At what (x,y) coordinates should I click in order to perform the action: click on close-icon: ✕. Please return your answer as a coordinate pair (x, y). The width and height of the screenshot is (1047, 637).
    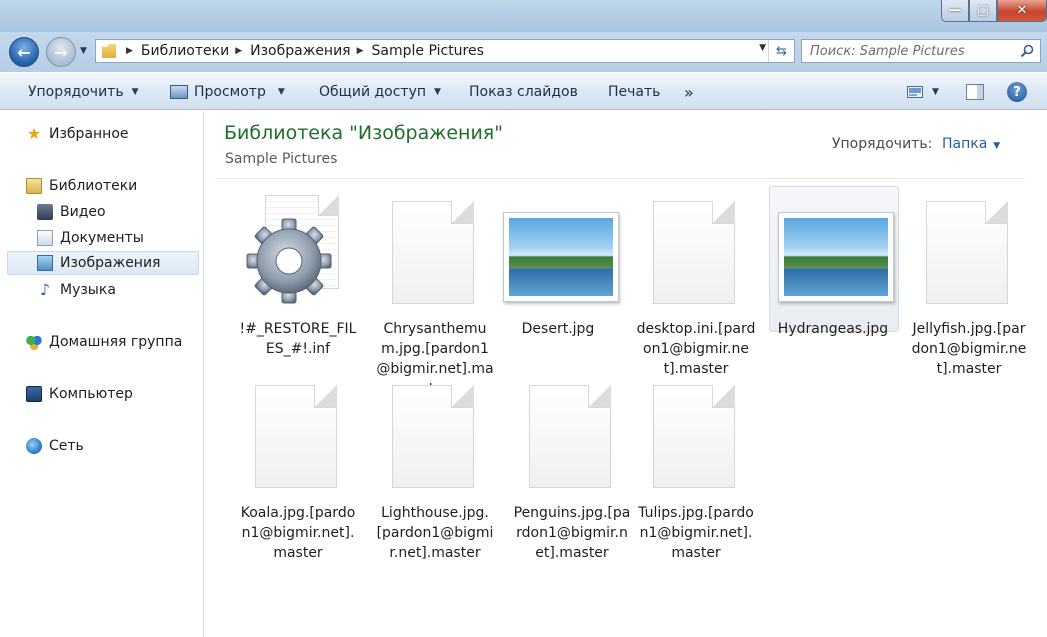
    Looking at the image, I should click on (1022, 10).